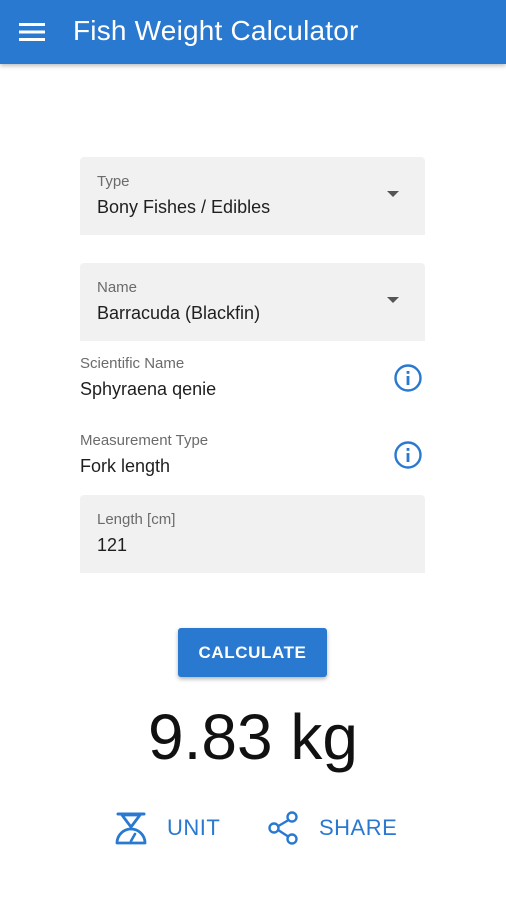  Describe the element at coordinates (131, 828) in the screenshot. I see `scale-icon` at that location.